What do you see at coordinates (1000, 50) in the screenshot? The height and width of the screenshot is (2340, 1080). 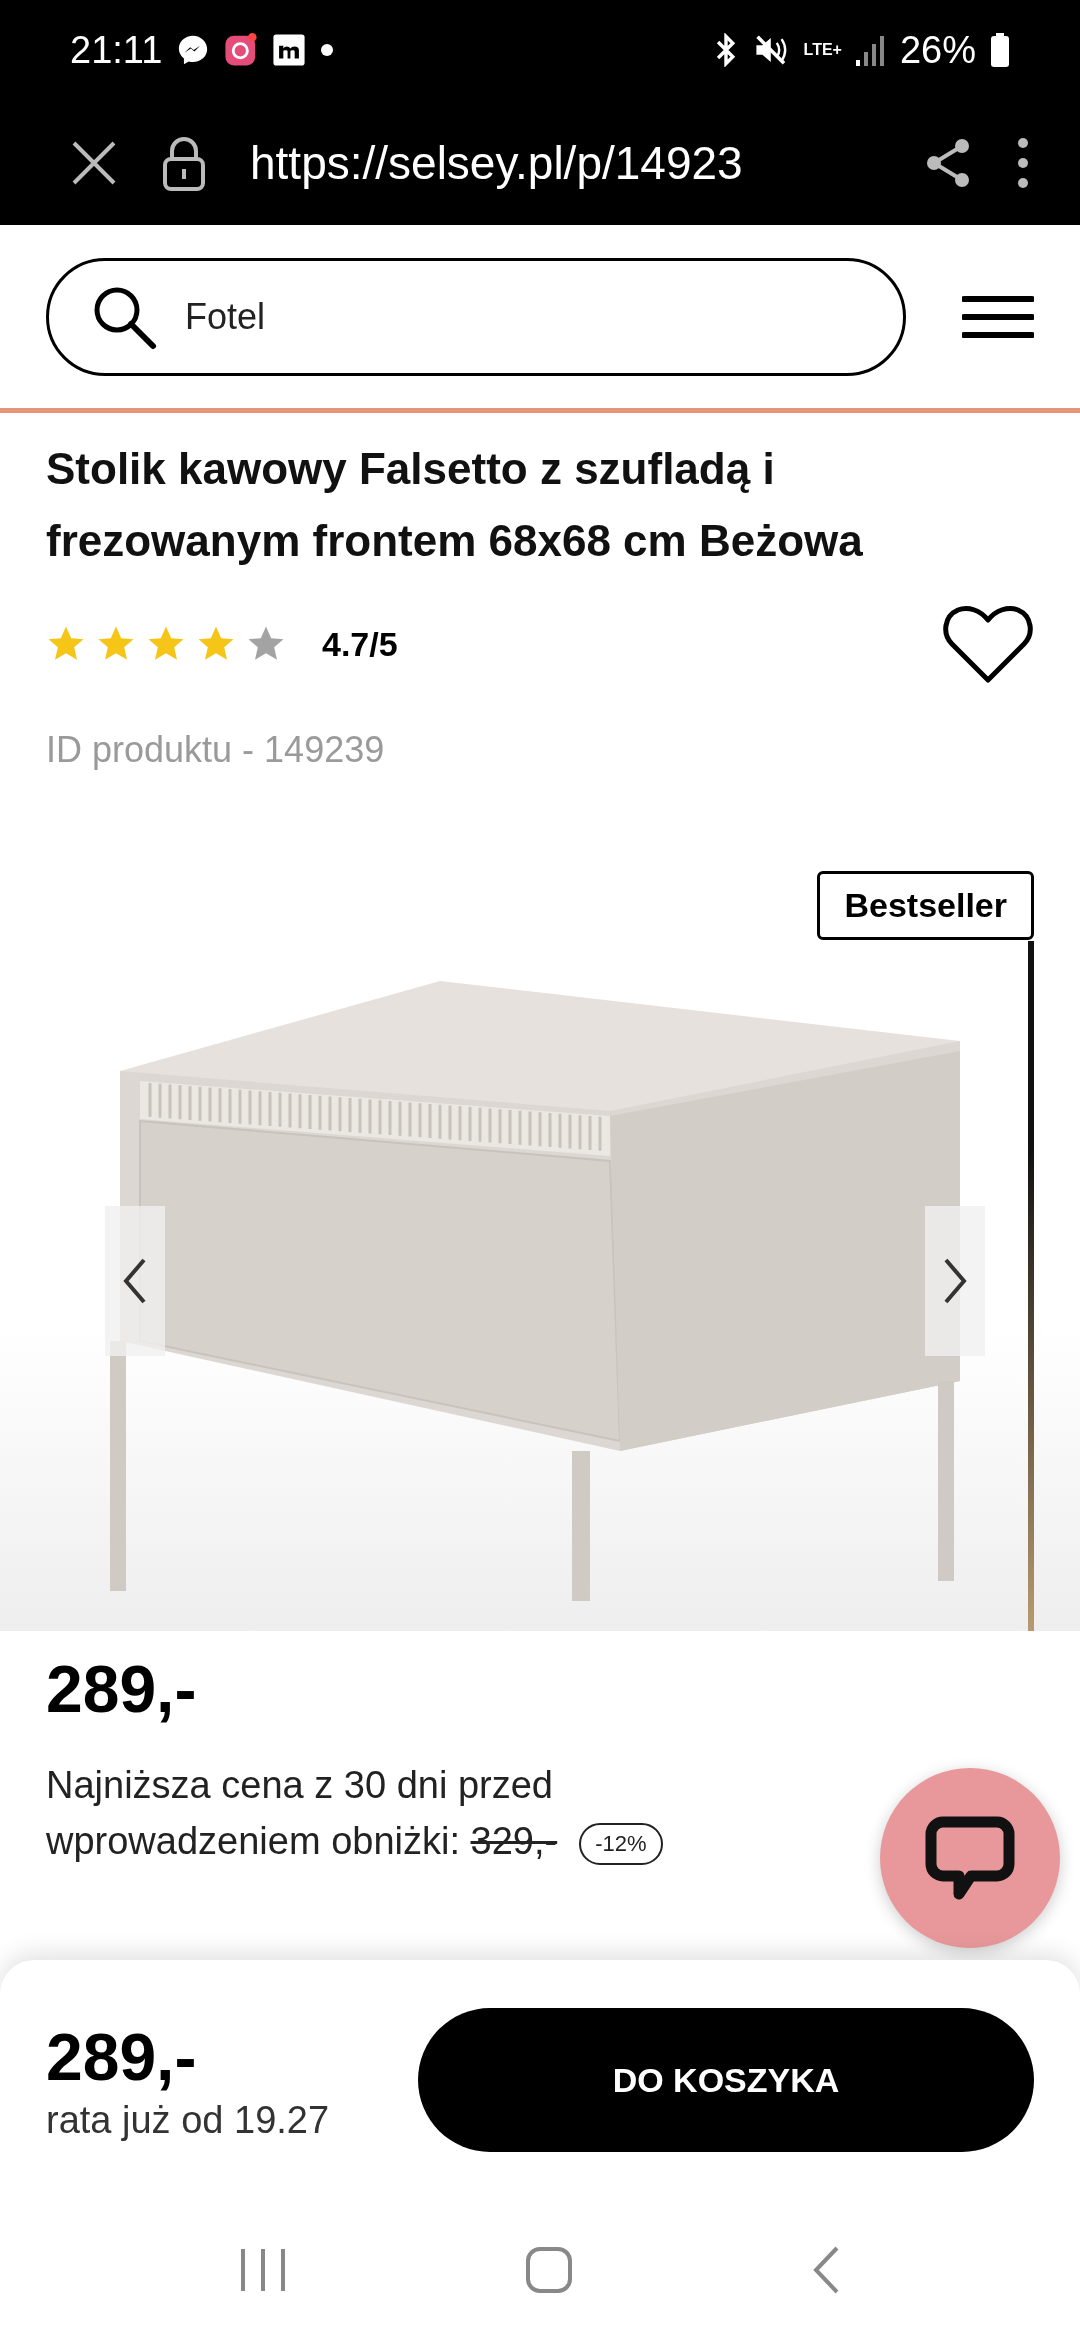 I see `battery-icon` at bounding box center [1000, 50].